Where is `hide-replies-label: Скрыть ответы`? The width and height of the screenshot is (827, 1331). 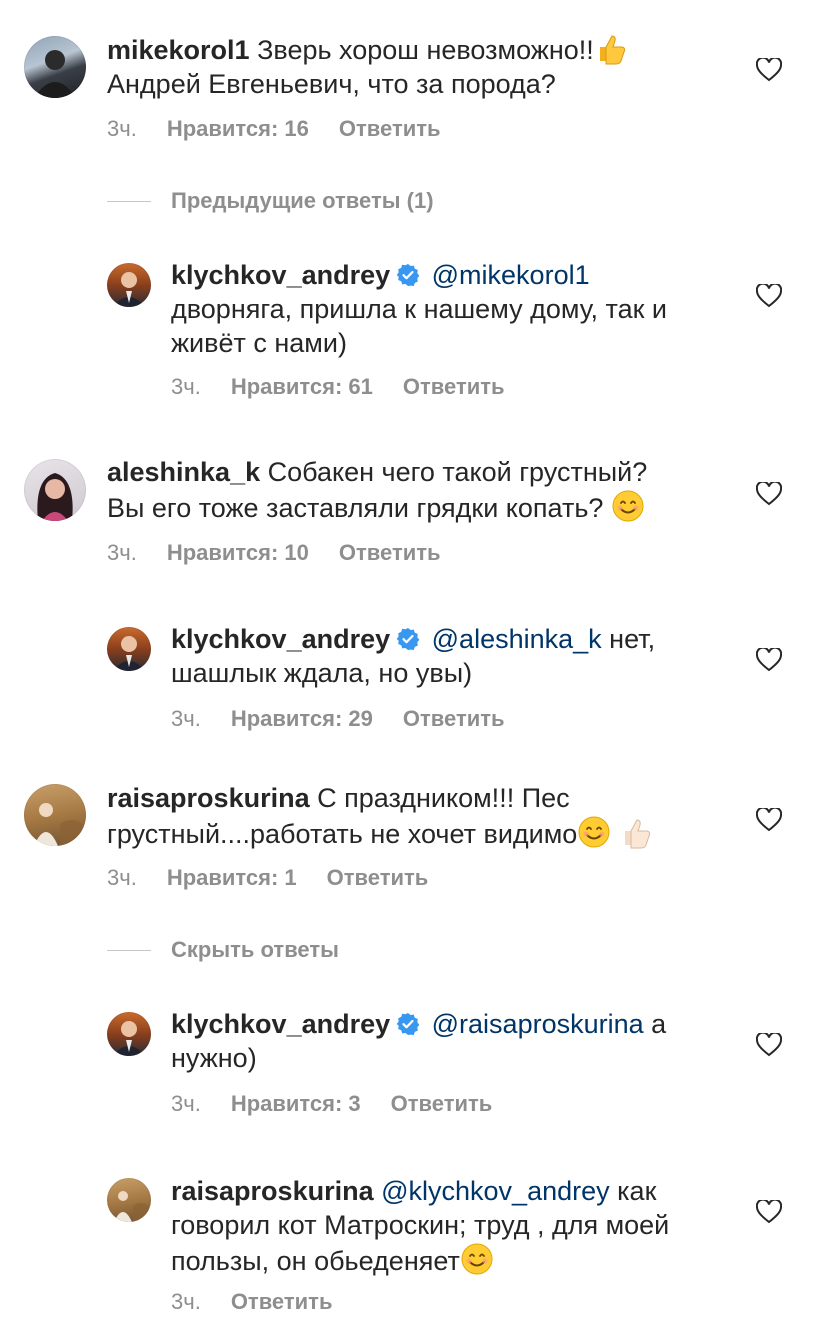 hide-replies-label: Скрыть ответы is located at coordinates (255, 949).